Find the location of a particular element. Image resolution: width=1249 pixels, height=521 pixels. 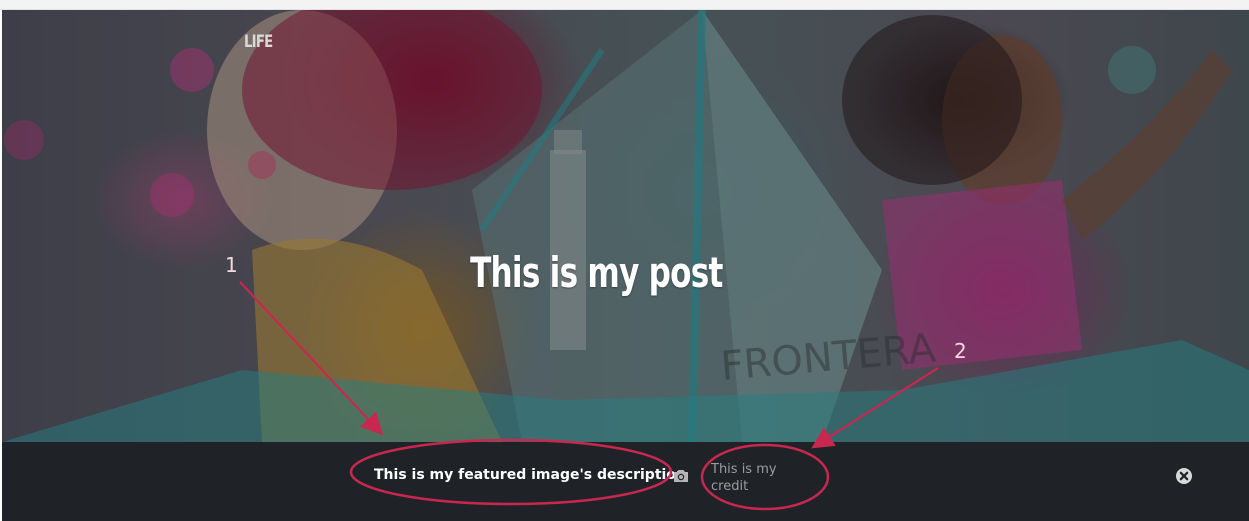

annotation-marker-2: 2 is located at coordinates (960, 351).